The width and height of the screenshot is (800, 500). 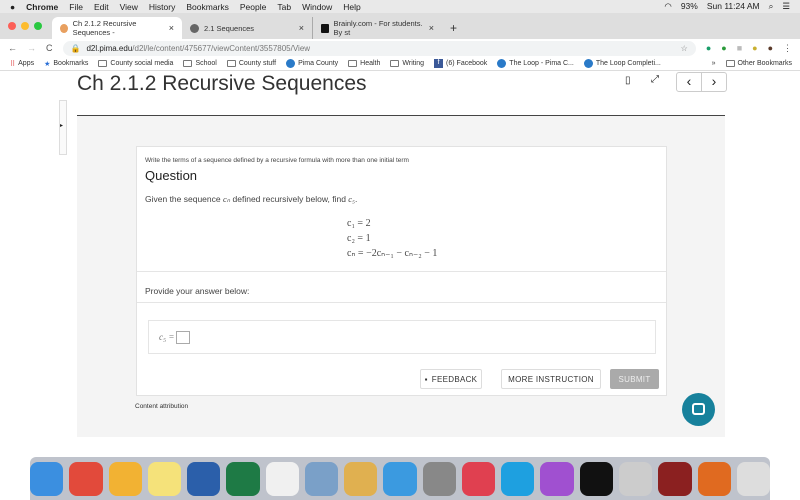 What do you see at coordinates (787, 48) in the screenshot?
I see `menu-icon: ⋮` at bounding box center [787, 48].